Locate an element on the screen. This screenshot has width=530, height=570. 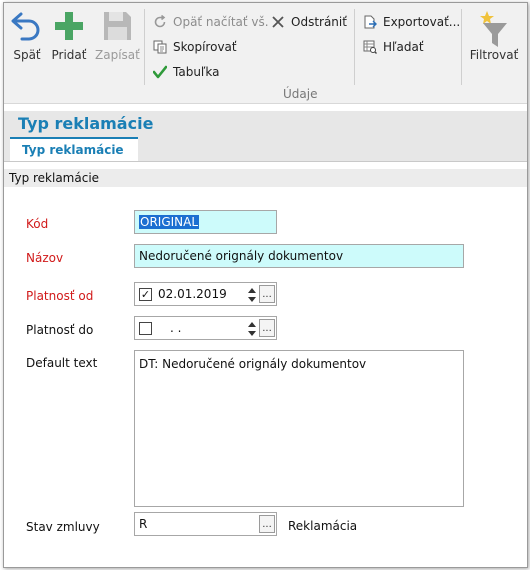
nazov-input: Nedoručené orignály dokumentov is located at coordinates (299, 256).